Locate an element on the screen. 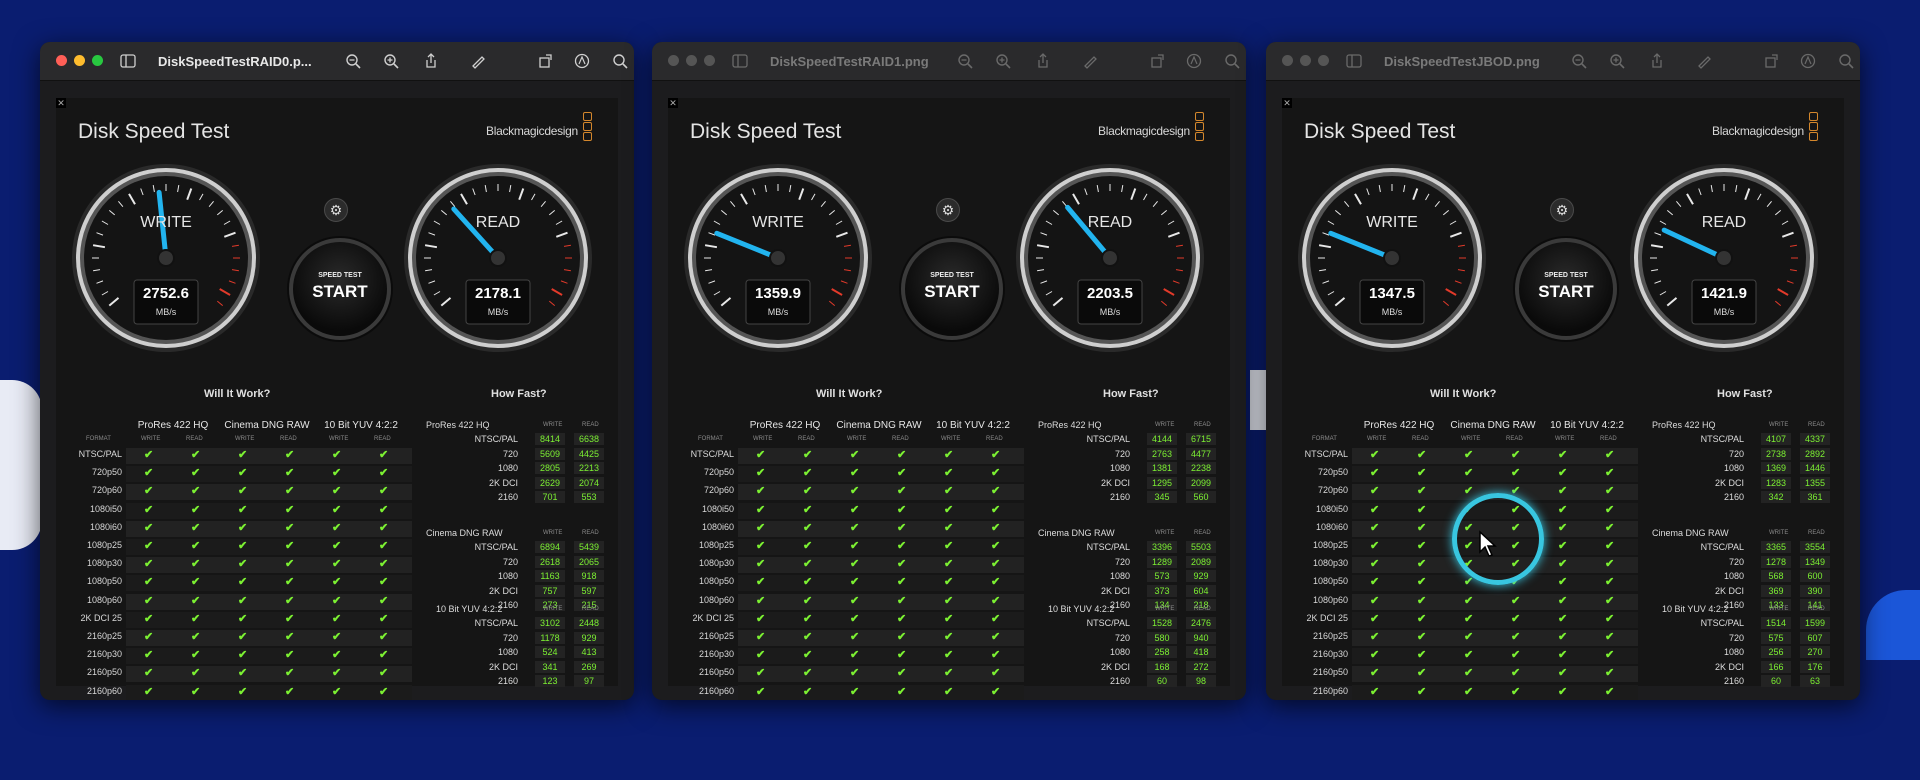 This screenshot has width=1920, height=780. resolution-label: 2K DCI is located at coordinates (1115, 482).